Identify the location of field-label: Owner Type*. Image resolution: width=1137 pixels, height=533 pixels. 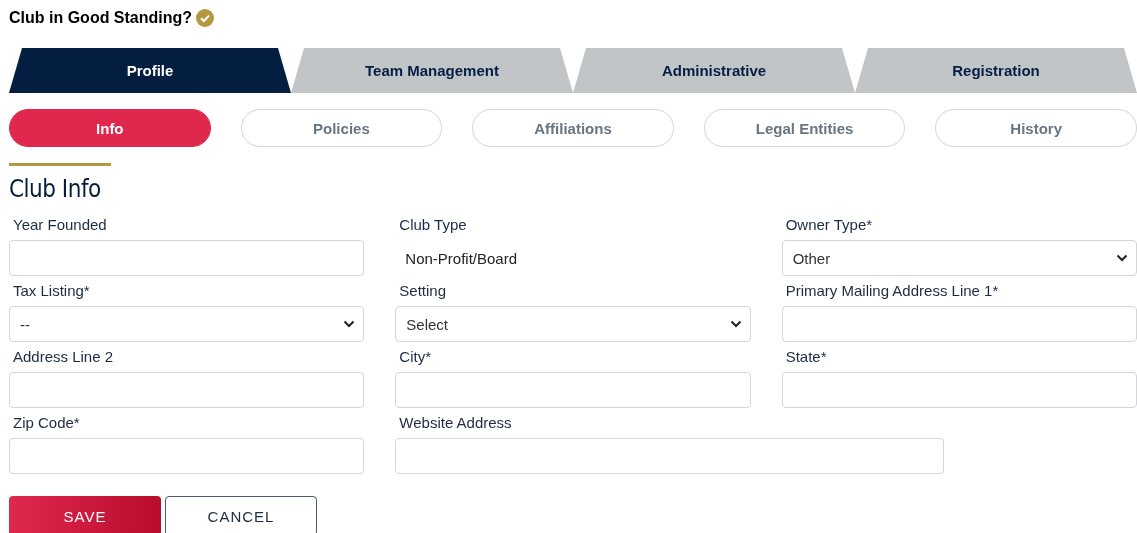
(829, 225).